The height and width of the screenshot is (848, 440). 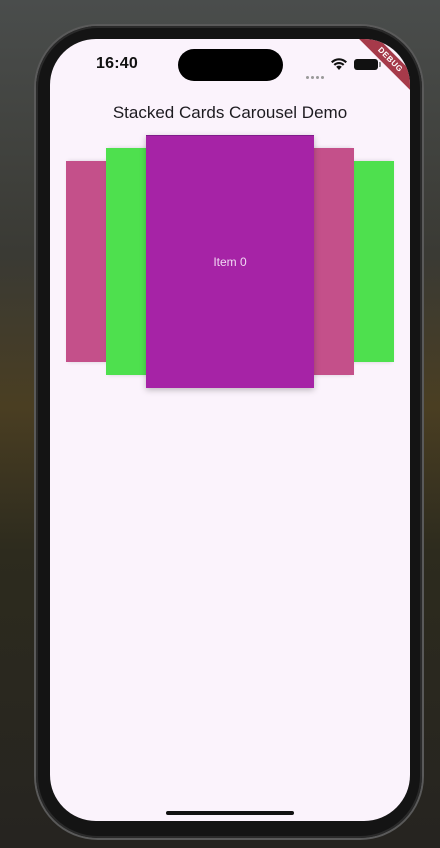 I want to click on status-bar: 16:40 DEBUG, so click(x=230, y=69).